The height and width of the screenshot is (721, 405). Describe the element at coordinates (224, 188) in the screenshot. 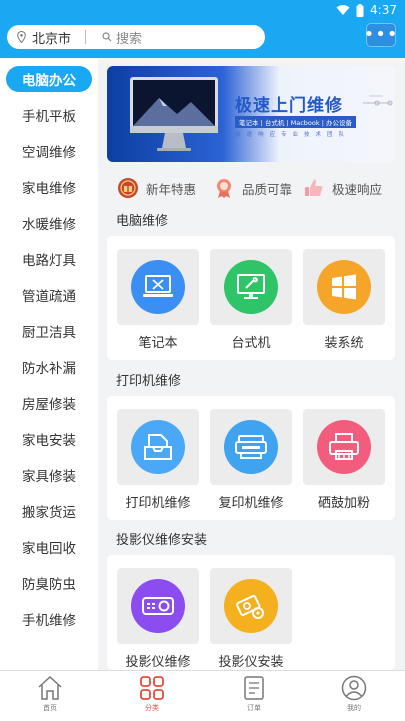

I see `quality-ribbon-icon` at that location.